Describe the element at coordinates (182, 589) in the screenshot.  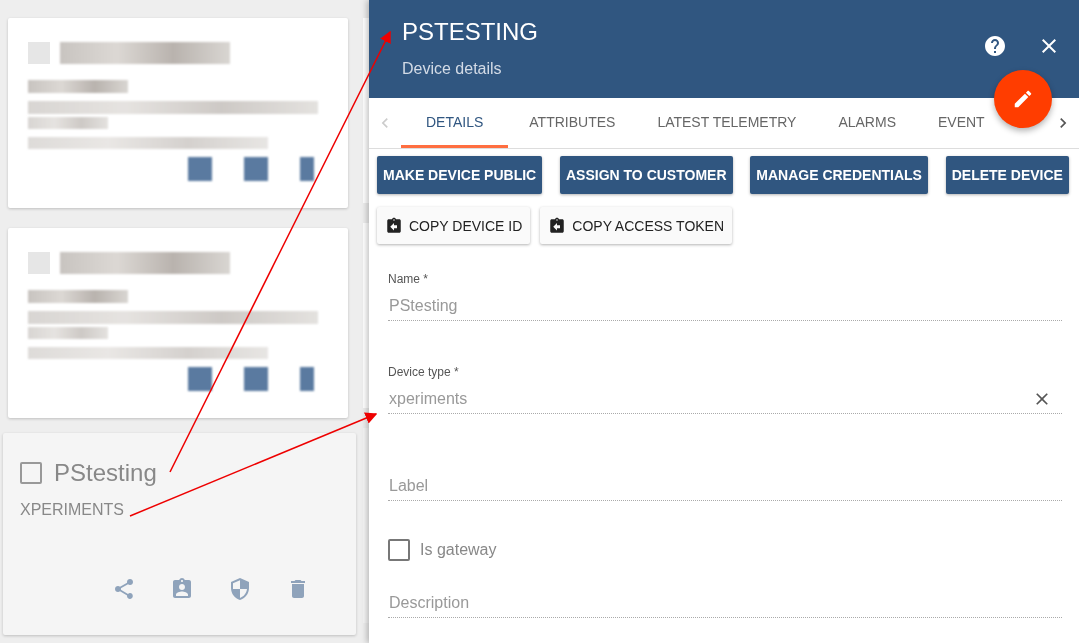
I see `assign-user-icon` at that location.